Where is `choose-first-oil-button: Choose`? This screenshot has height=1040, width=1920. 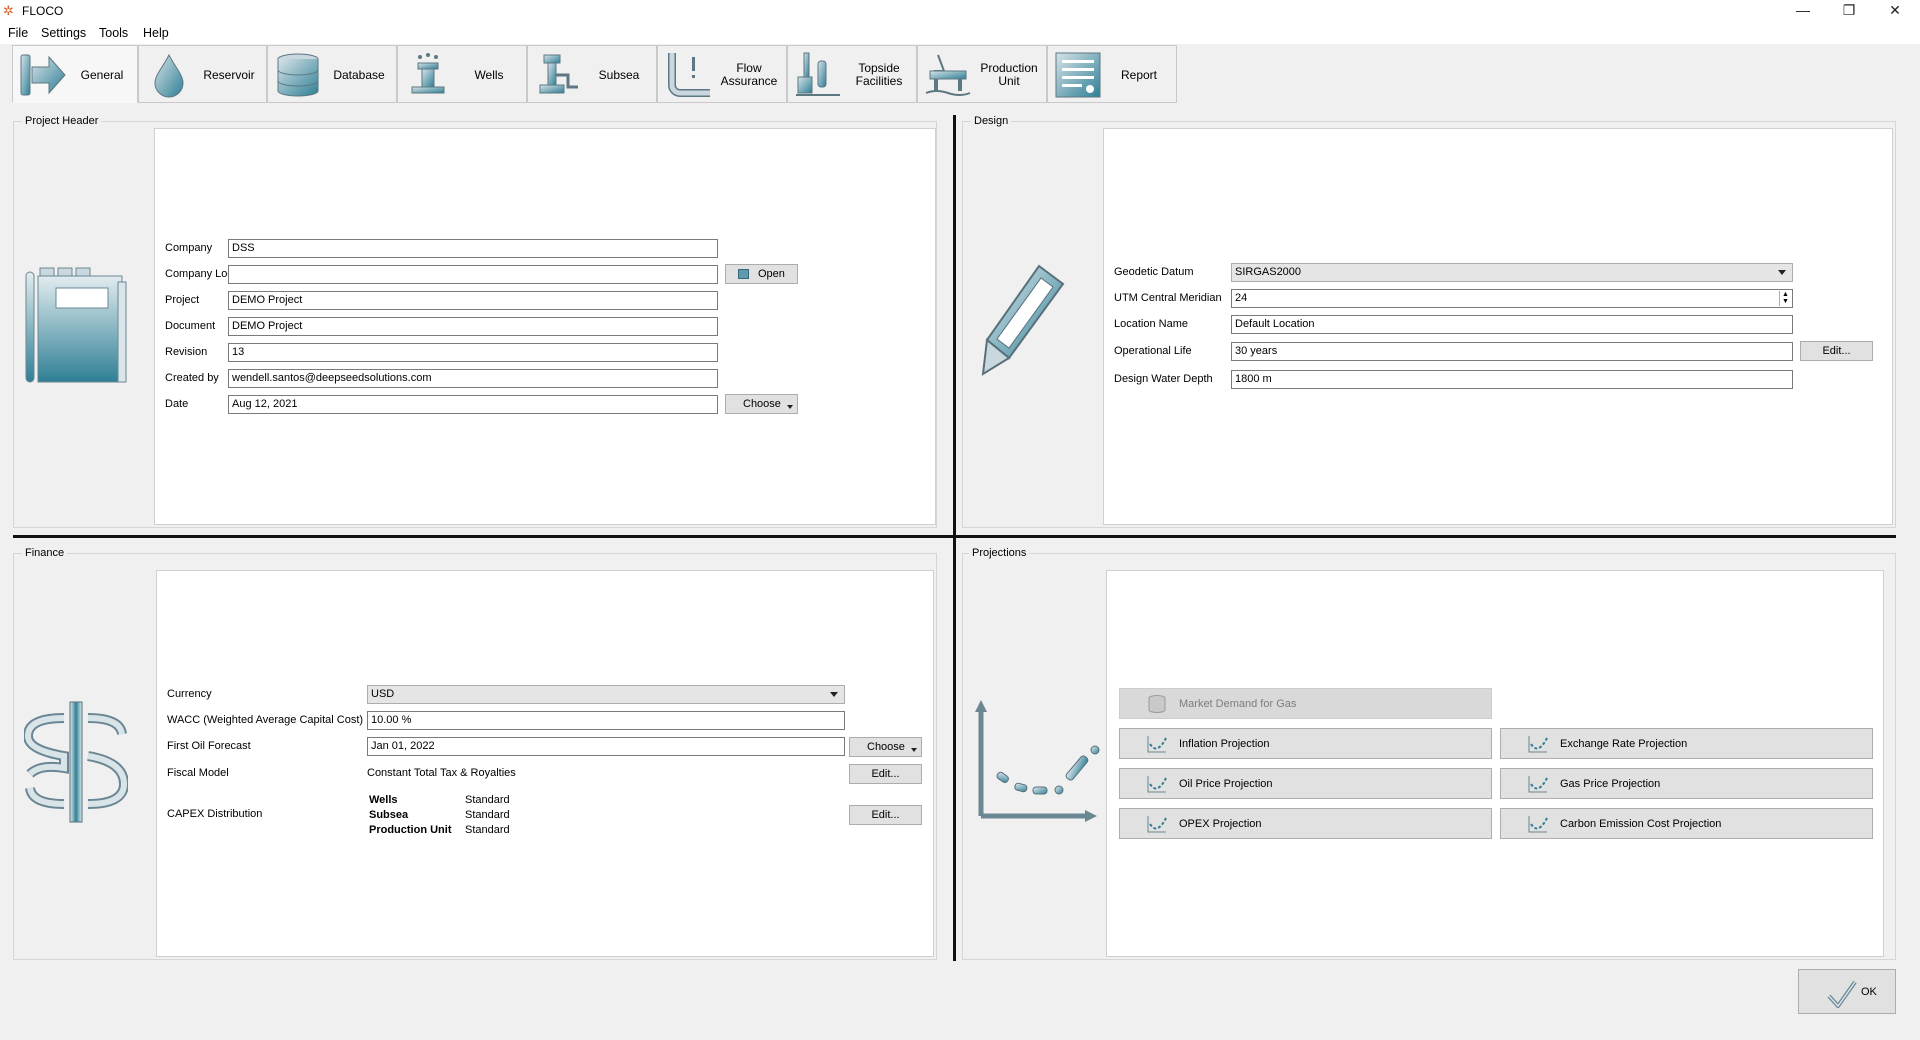 choose-first-oil-button: Choose is located at coordinates (885, 747).